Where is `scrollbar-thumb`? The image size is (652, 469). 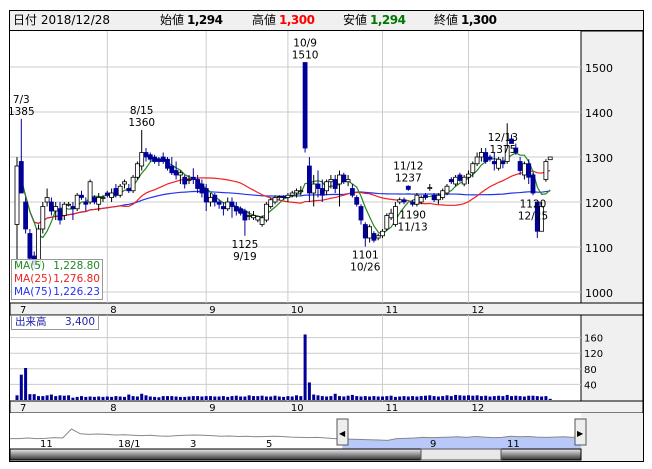 scrollbar-thumb is located at coordinates (461, 454).